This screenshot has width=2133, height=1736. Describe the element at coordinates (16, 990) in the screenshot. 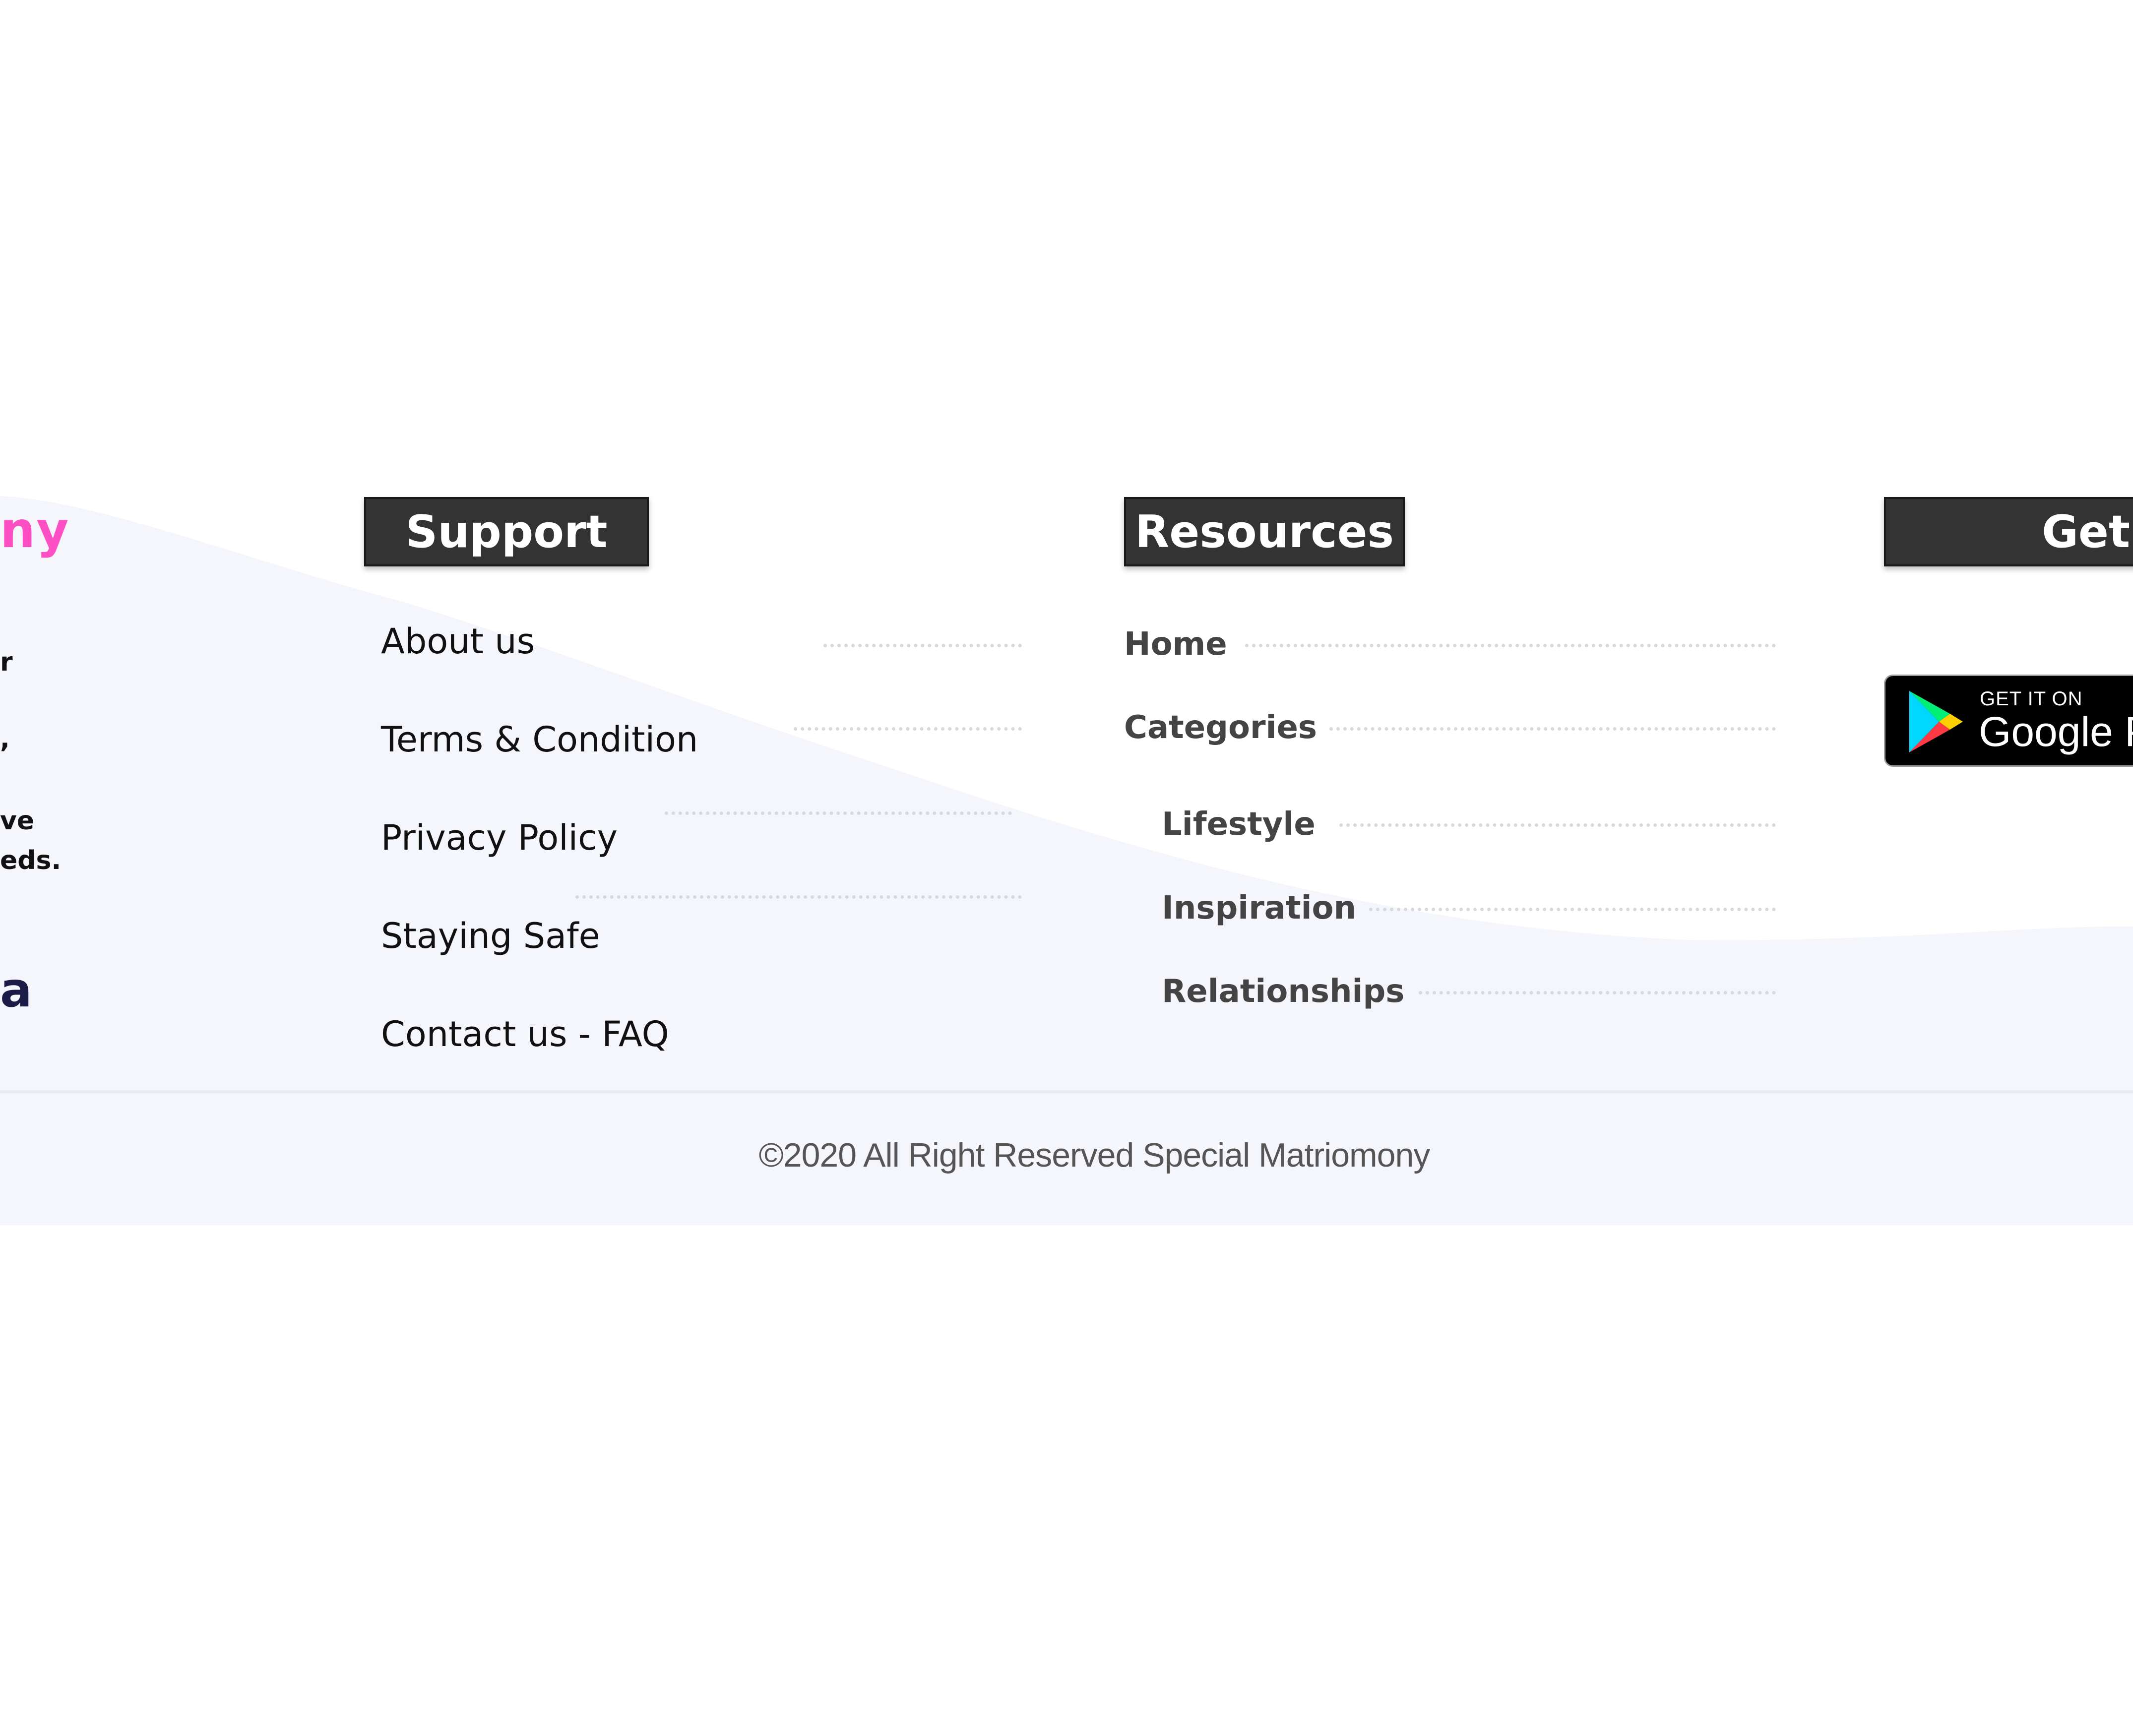

I see `brand-text-fragment: a` at that location.